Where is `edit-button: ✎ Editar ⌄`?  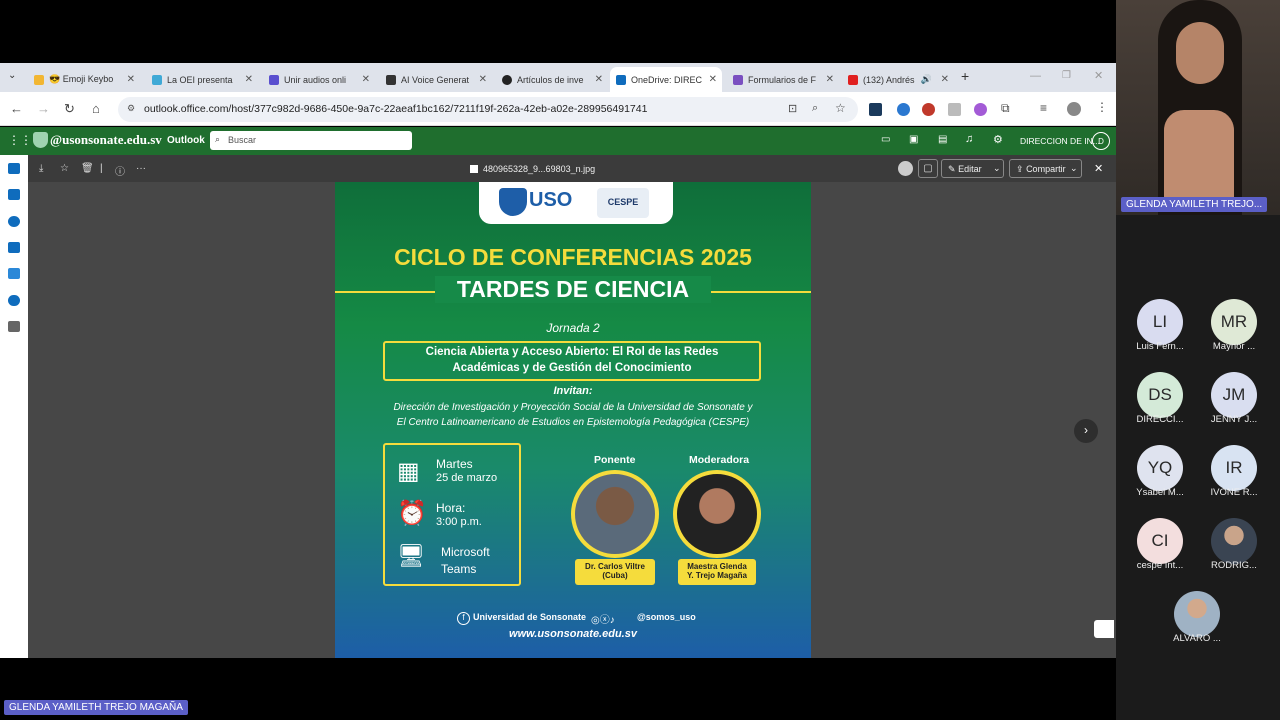 edit-button: ✎ Editar ⌄ is located at coordinates (972, 168).